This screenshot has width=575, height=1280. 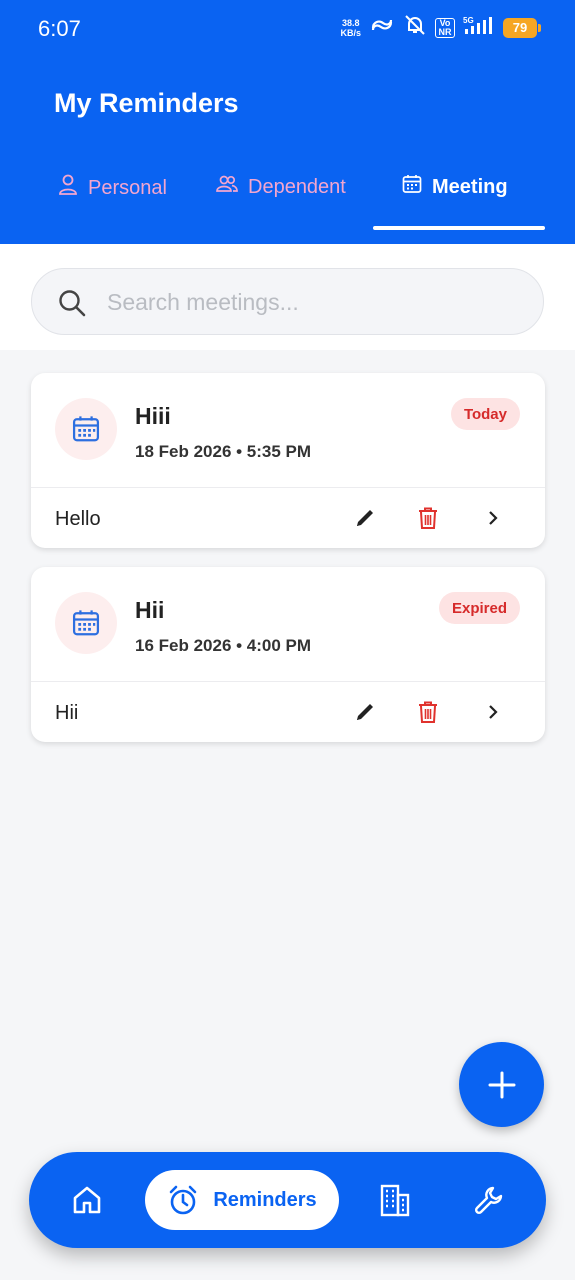 What do you see at coordinates (479, 27) in the screenshot?
I see `signal-icon: 5G` at bounding box center [479, 27].